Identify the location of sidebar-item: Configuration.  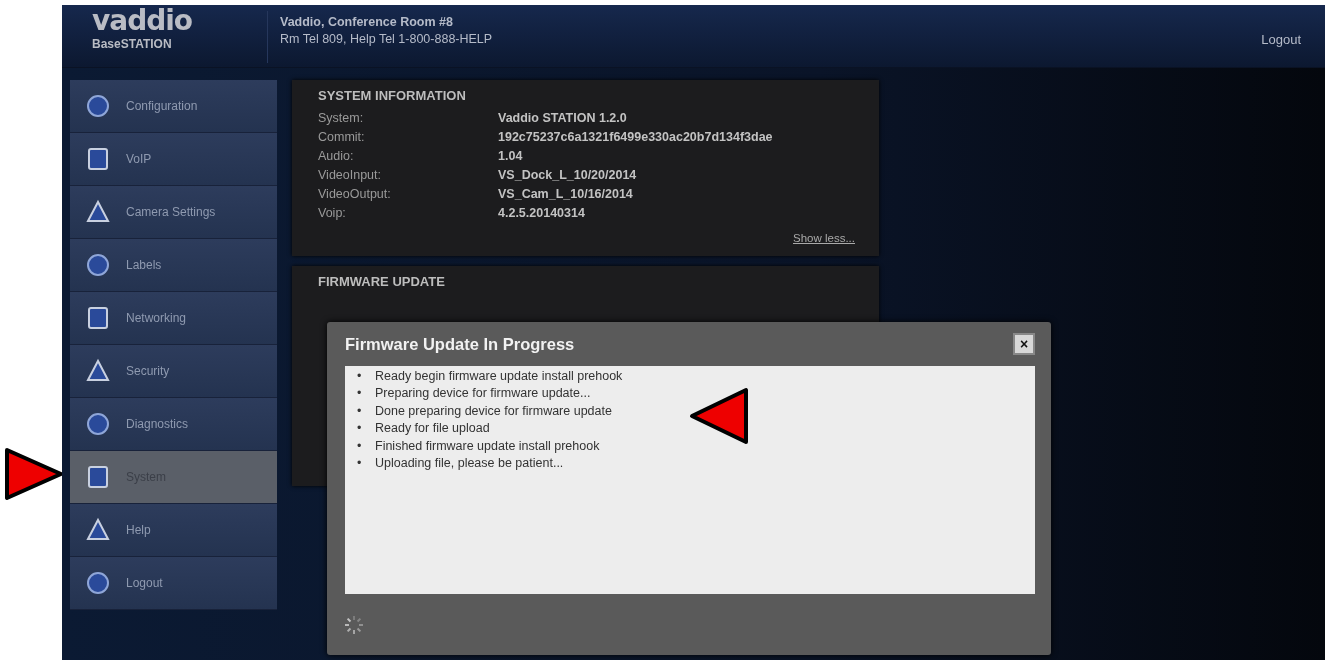
(173, 106).